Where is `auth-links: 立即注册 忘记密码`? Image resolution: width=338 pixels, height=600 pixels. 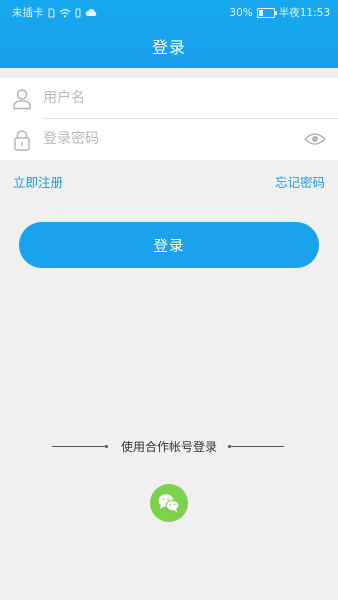 auth-links: 立即注册 忘记密码 is located at coordinates (169, 181).